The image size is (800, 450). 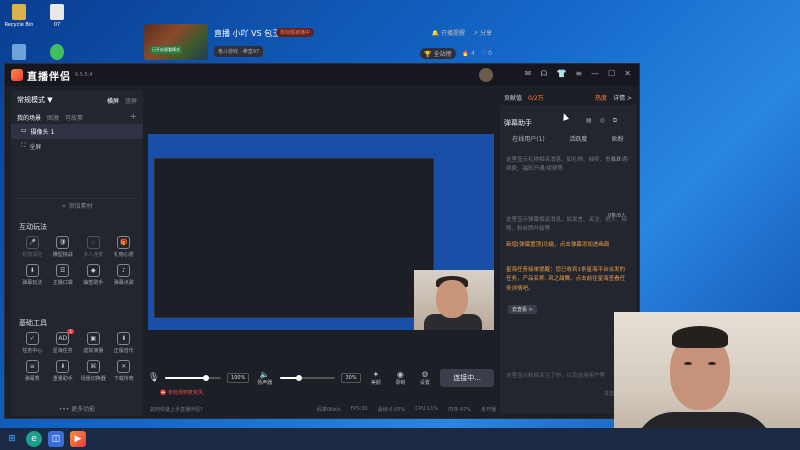 What do you see at coordinates (124, 275) in the screenshot?
I see `tile-7: ♪ 弹幕点歌` at bounding box center [124, 275].